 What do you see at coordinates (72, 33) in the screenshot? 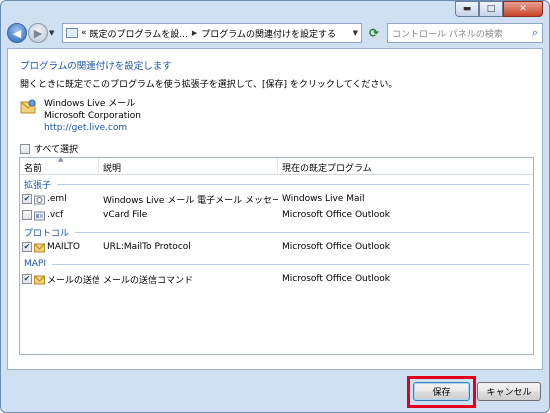
I see `control-panel-icon` at bounding box center [72, 33].